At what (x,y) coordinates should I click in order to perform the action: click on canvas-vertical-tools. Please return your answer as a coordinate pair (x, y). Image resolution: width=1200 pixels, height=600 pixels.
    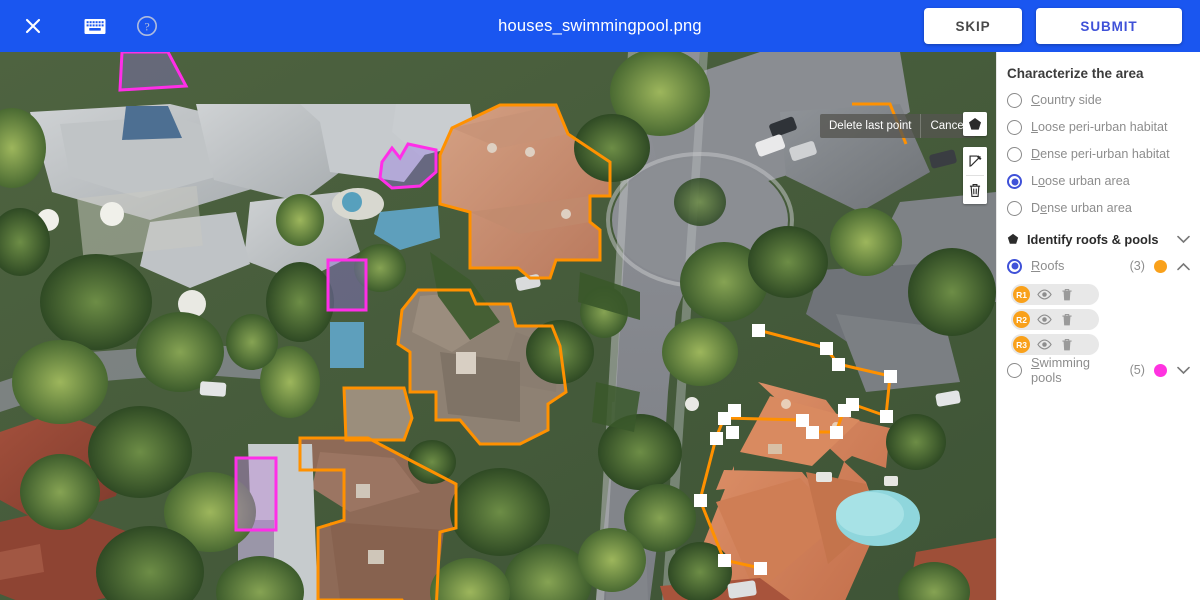
    Looking at the image, I should click on (975, 175).